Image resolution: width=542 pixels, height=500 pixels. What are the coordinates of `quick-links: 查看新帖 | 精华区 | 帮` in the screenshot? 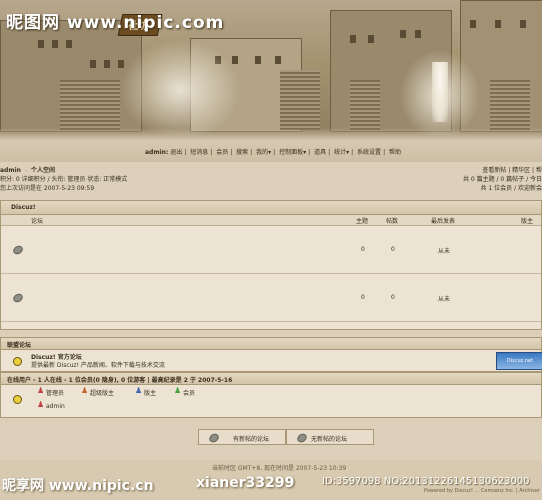 It's located at (512, 169).